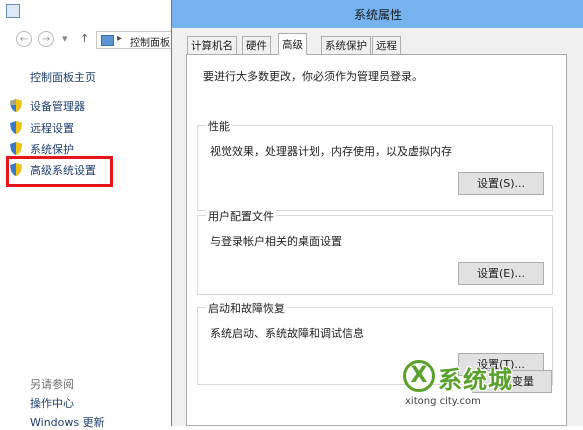 Image resolution: width=583 pixels, height=430 pixels. I want to click on highlight-box, so click(59, 171).